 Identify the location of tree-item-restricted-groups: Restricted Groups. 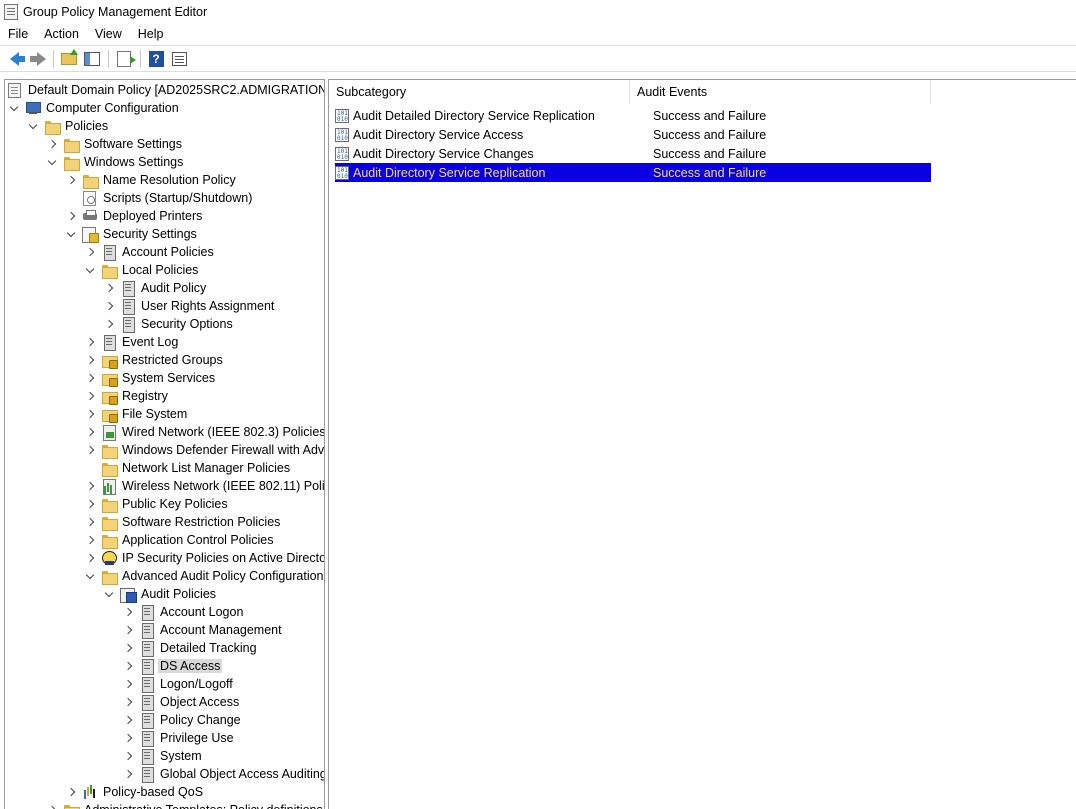
(155, 360).